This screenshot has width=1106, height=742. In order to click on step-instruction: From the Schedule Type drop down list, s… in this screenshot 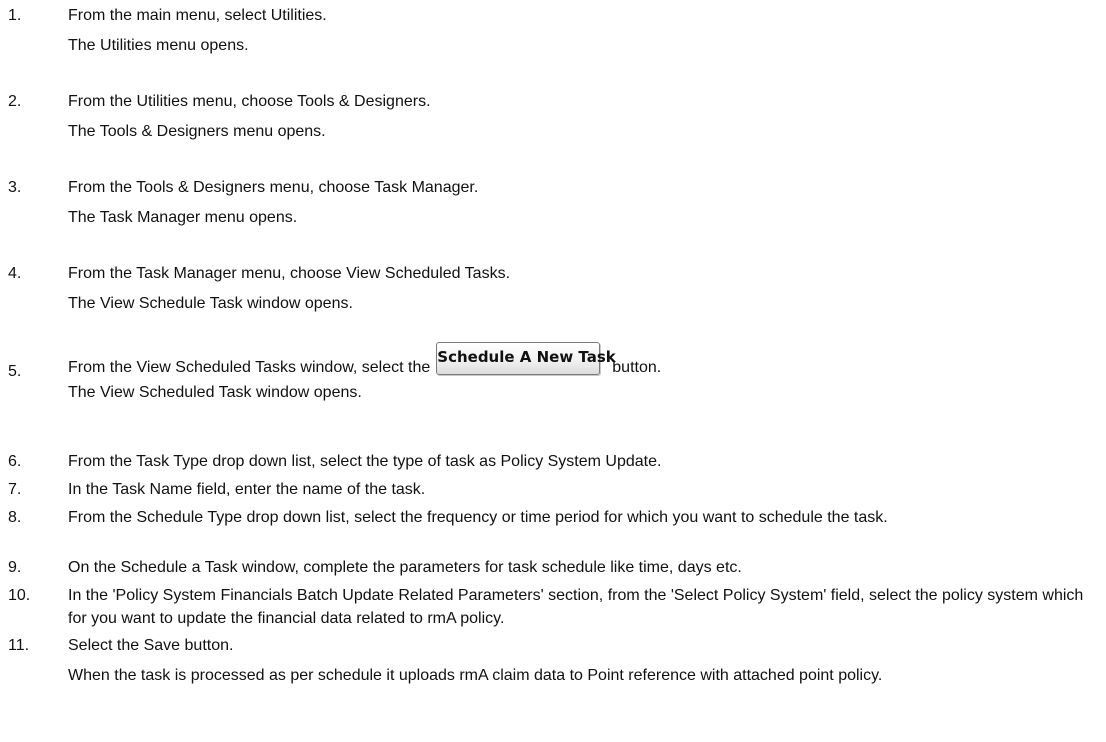, I will do `click(478, 517)`.